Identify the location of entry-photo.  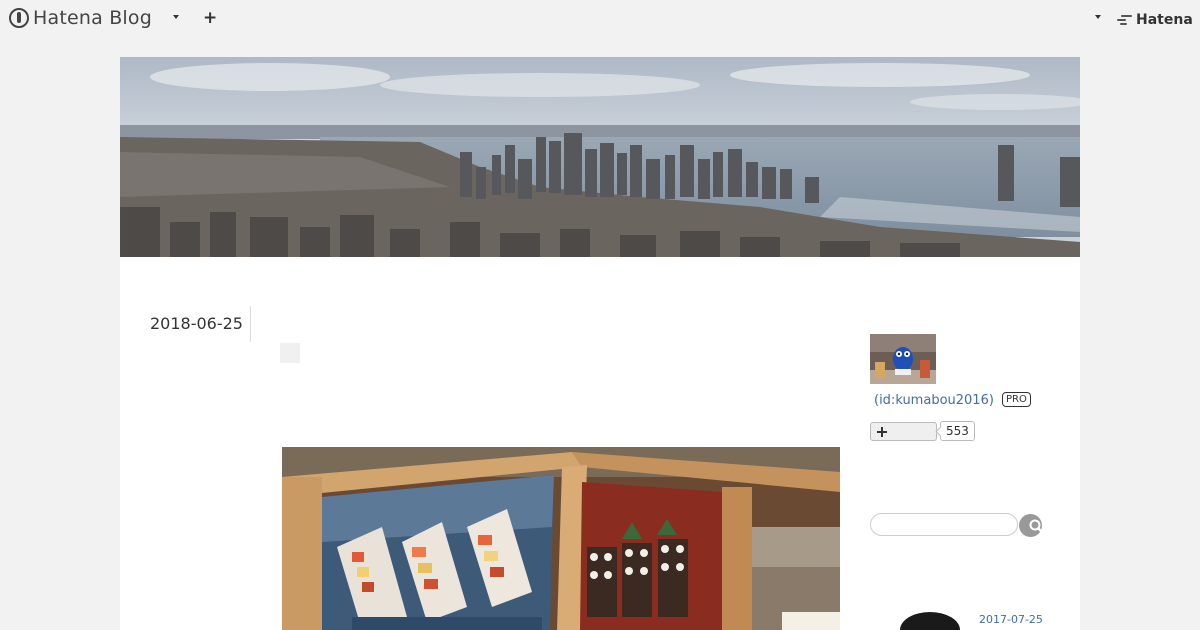
(561, 538).